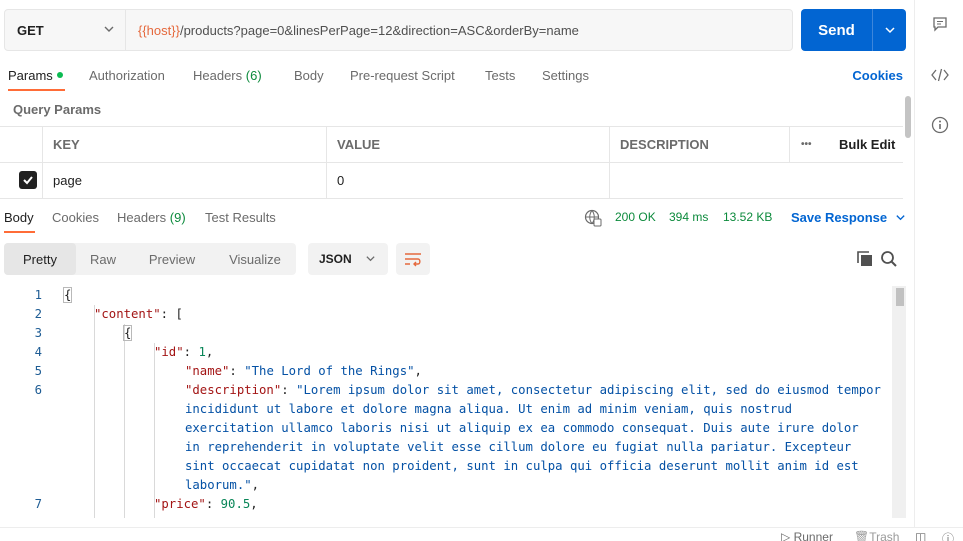 The height and width of the screenshot is (541, 963). Describe the element at coordinates (309, 75) in the screenshot. I see `tab-body: Body` at that location.